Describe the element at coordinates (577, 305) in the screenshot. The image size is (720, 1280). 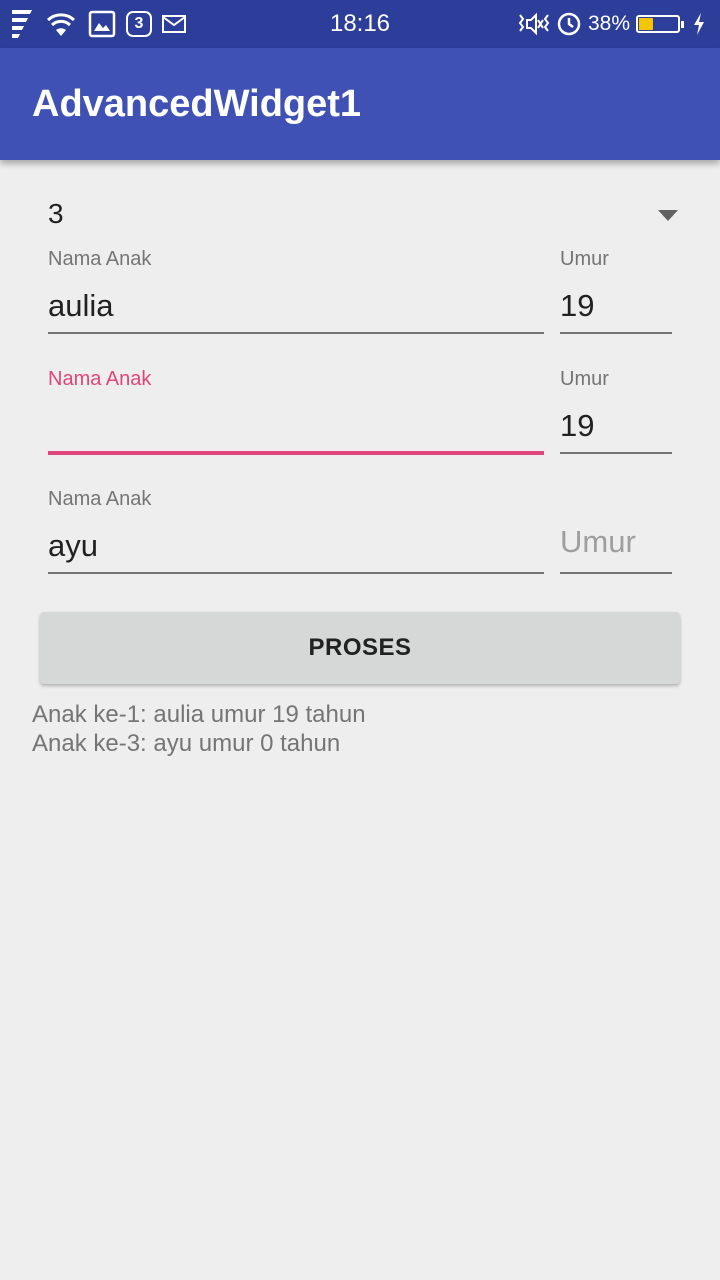
I see `child-age-value-1: 19` at that location.